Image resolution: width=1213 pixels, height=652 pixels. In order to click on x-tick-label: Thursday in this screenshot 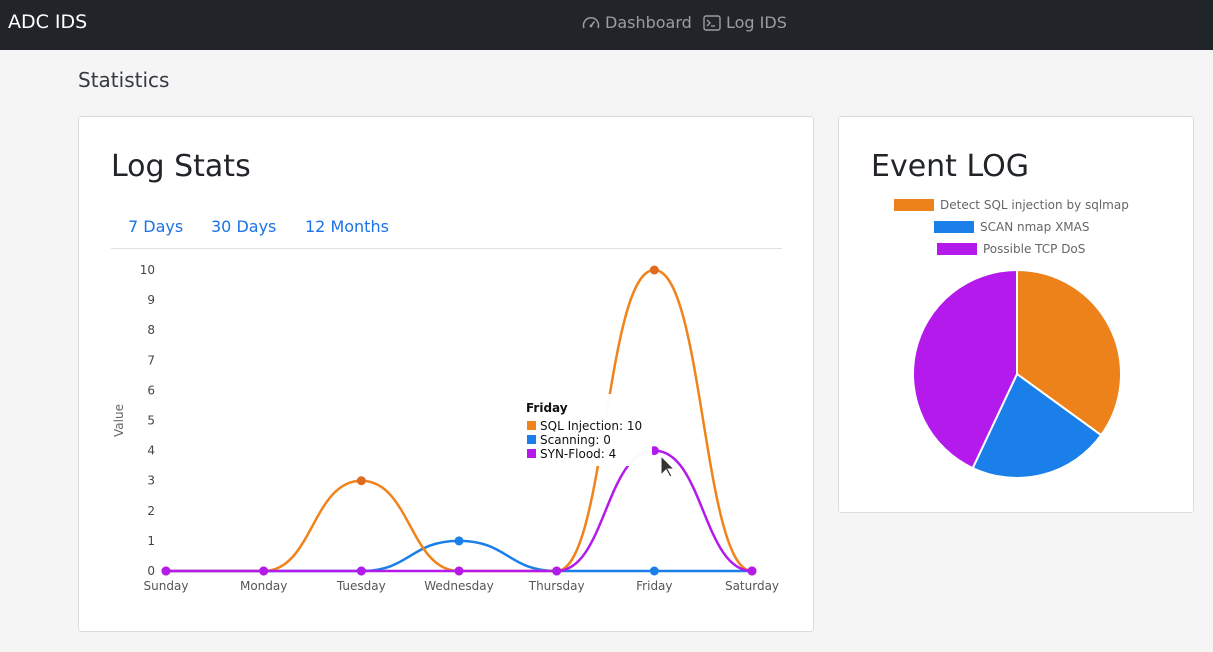, I will do `click(556, 586)`.